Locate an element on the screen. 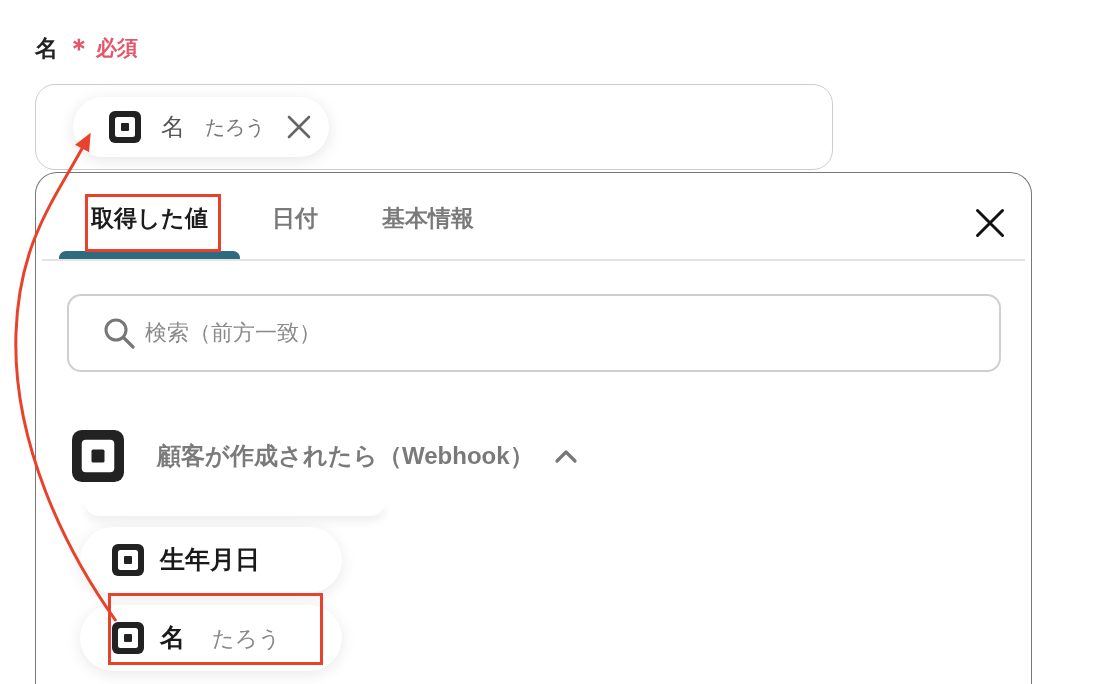  required-label: 必須 is located at coordinates (117, 48).